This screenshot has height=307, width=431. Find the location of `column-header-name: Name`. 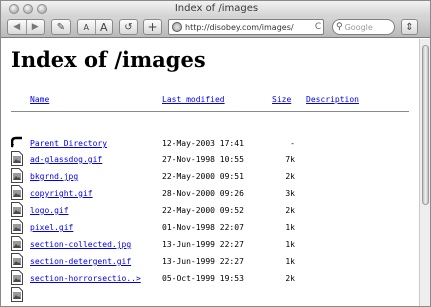

column-header-name: Name is located at coordinates (39, 99).